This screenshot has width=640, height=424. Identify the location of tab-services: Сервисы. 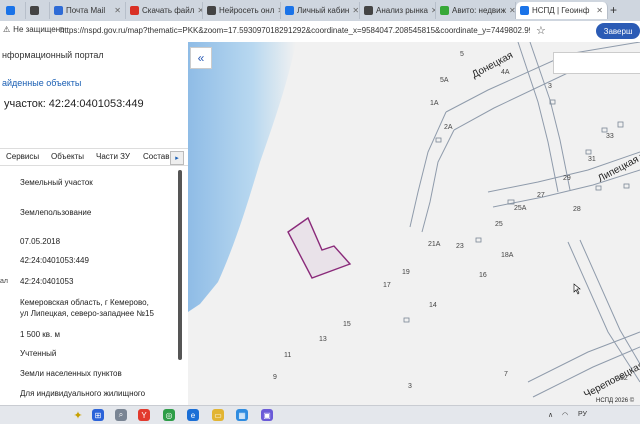
(22, 156).